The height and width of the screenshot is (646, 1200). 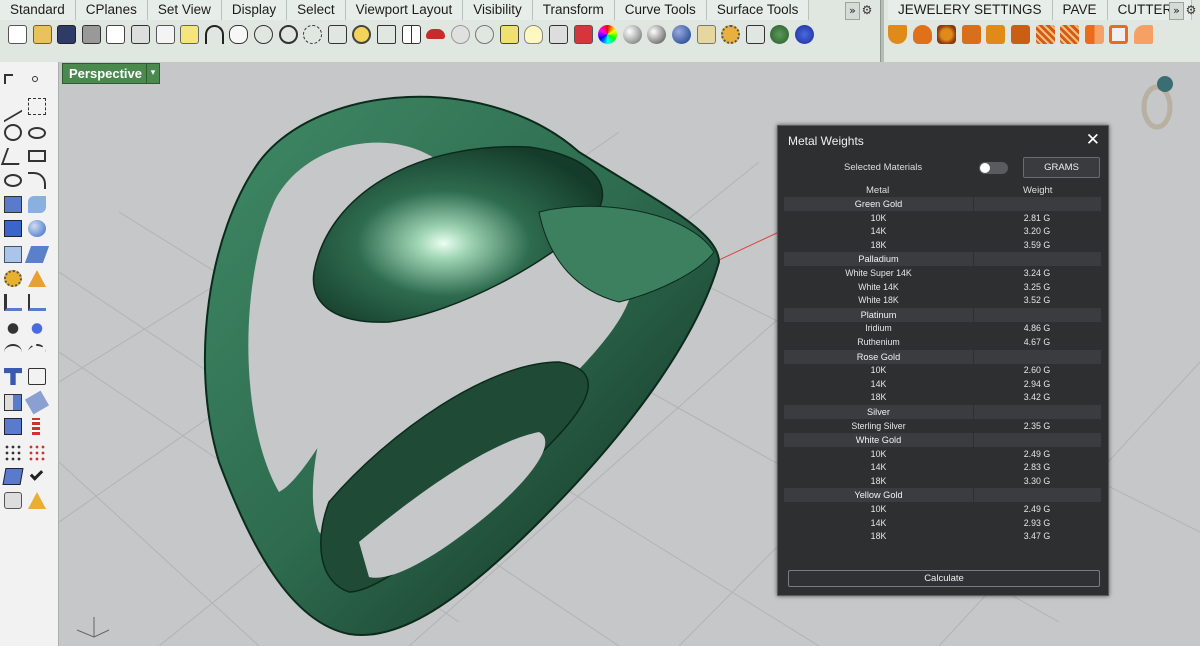 What do you see at coordinates (37, 500) in the screenshot?
I see `render-cone-icon` at bounding box center [37, 500].